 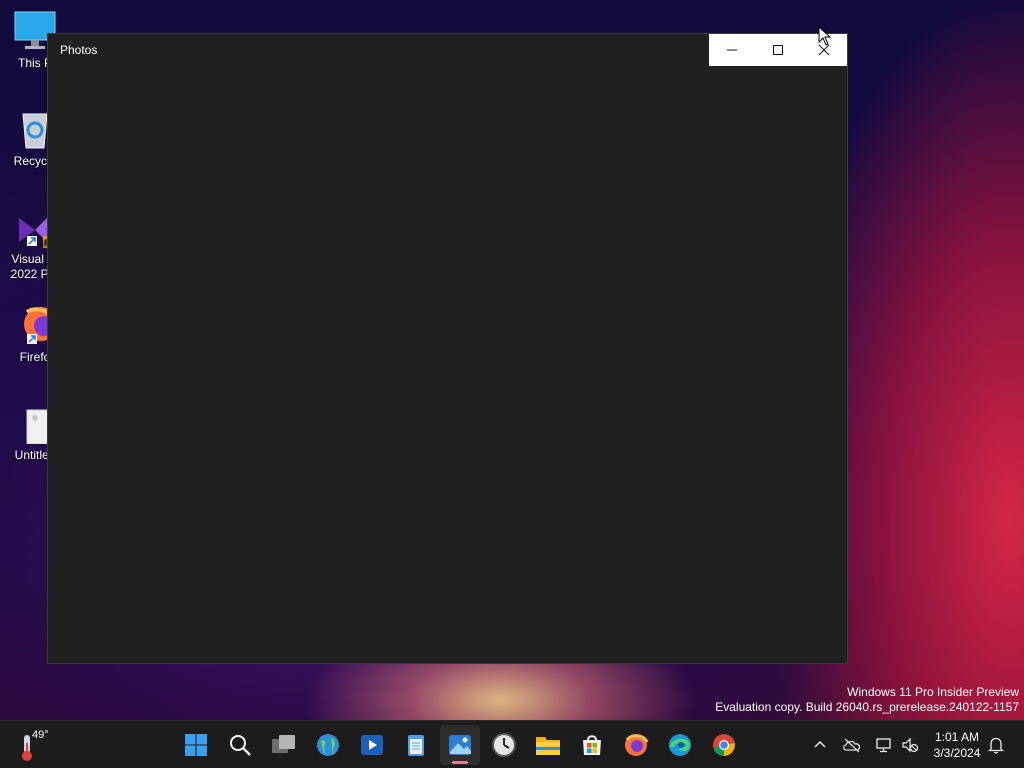 I want to click on notepad-icon, so click(x=416, y=745).